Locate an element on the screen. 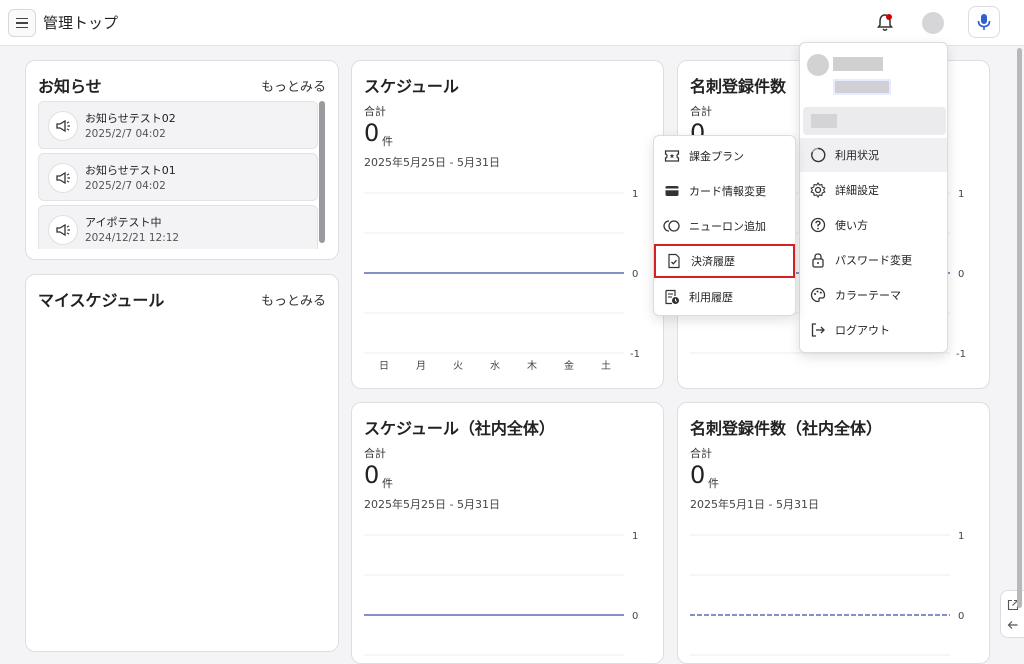 This screenshot has width=1024, height=664. mic-button is located at coordinates (984, 22).